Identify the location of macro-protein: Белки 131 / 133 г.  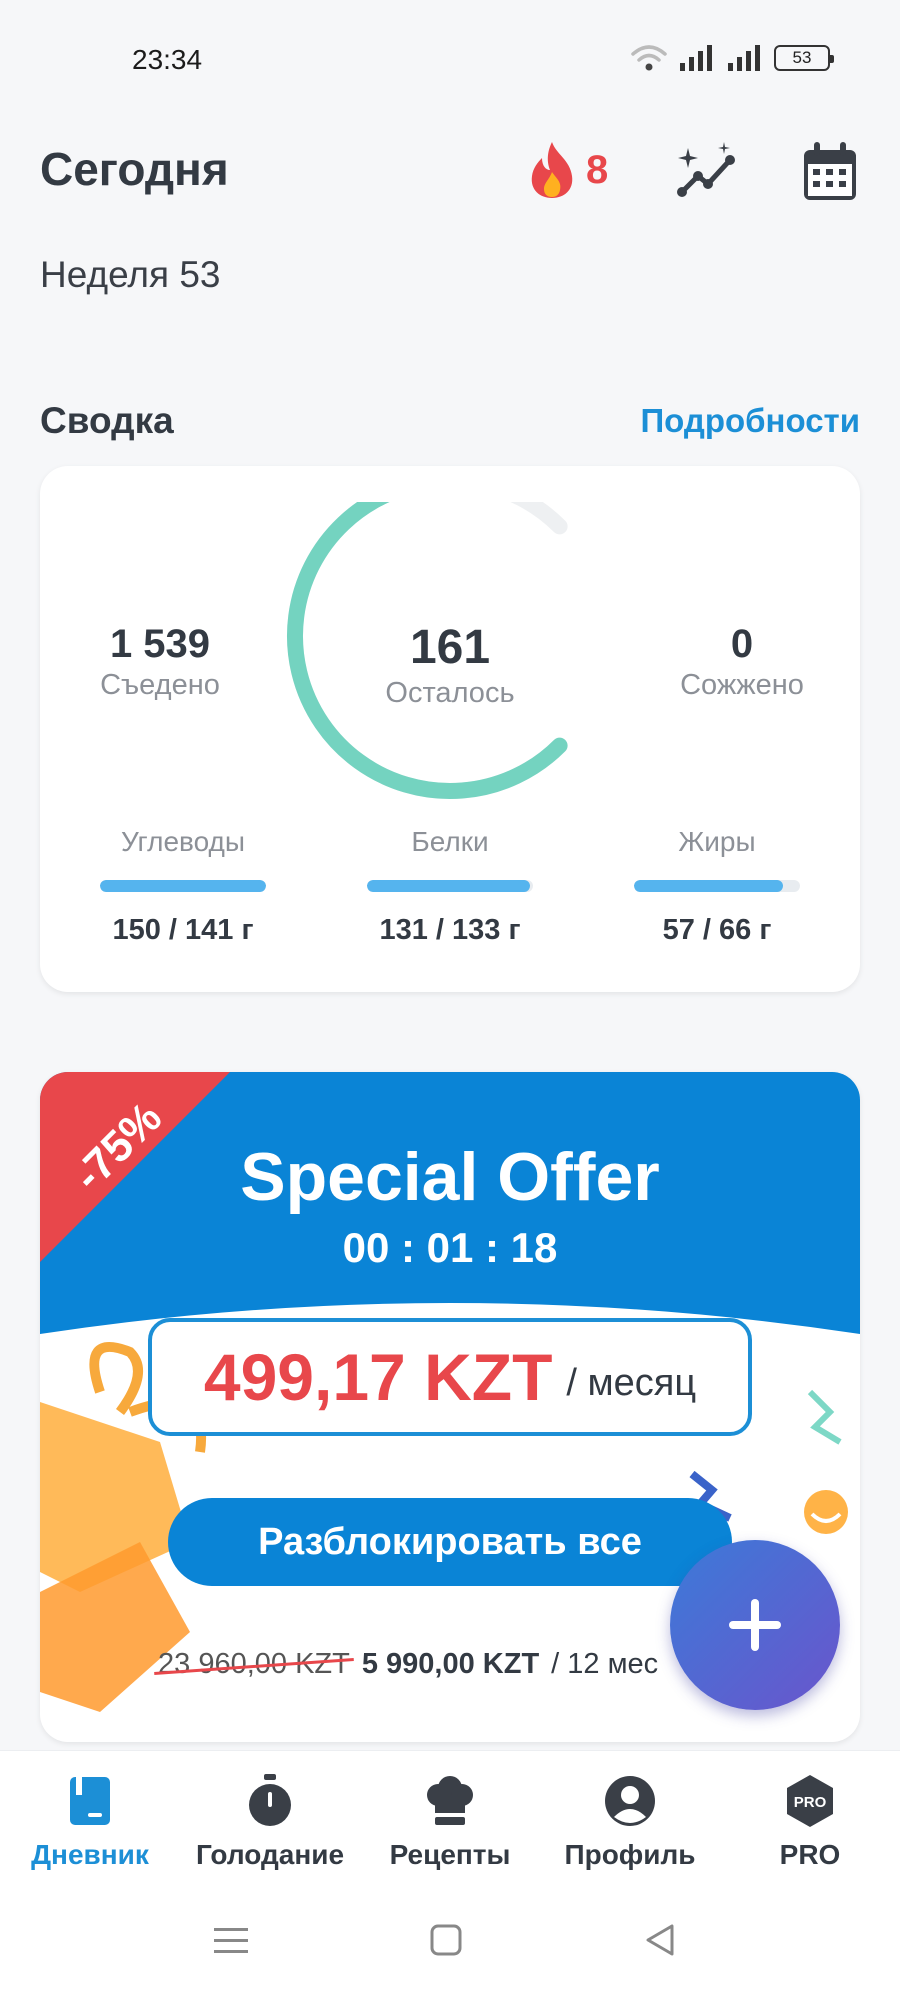
(450, 886).